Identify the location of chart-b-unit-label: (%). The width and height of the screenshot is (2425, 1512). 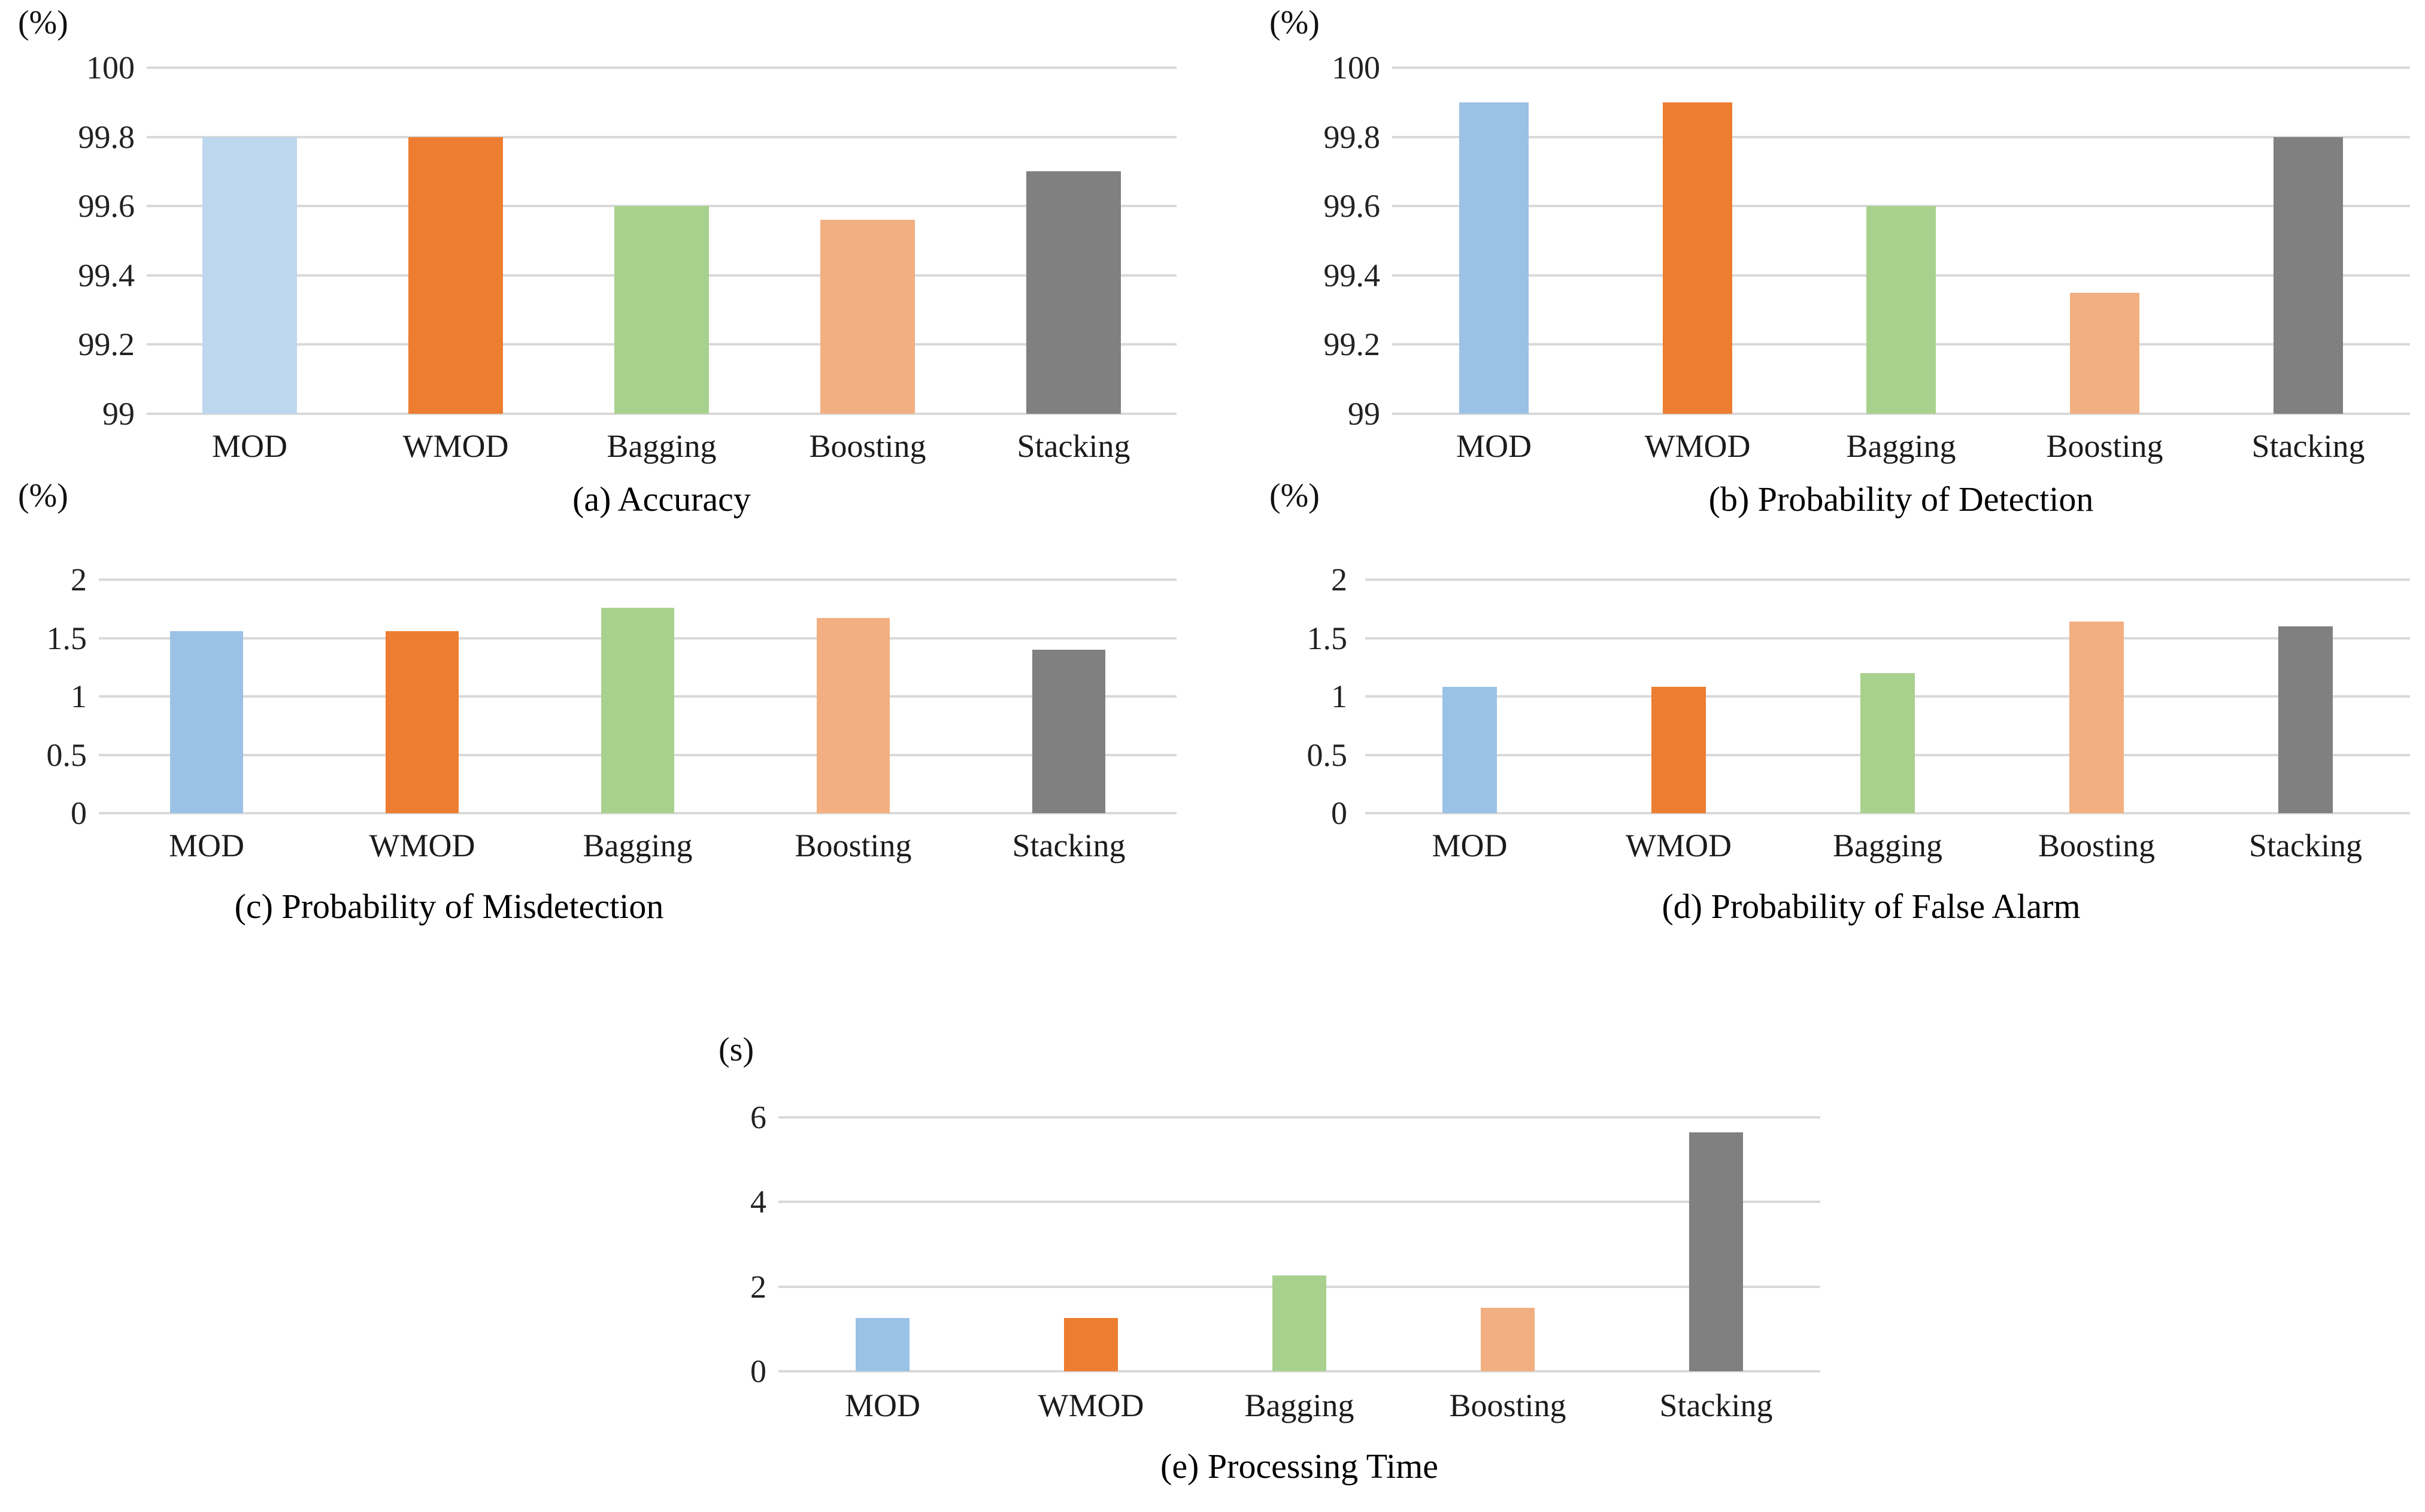
(1294, 22).